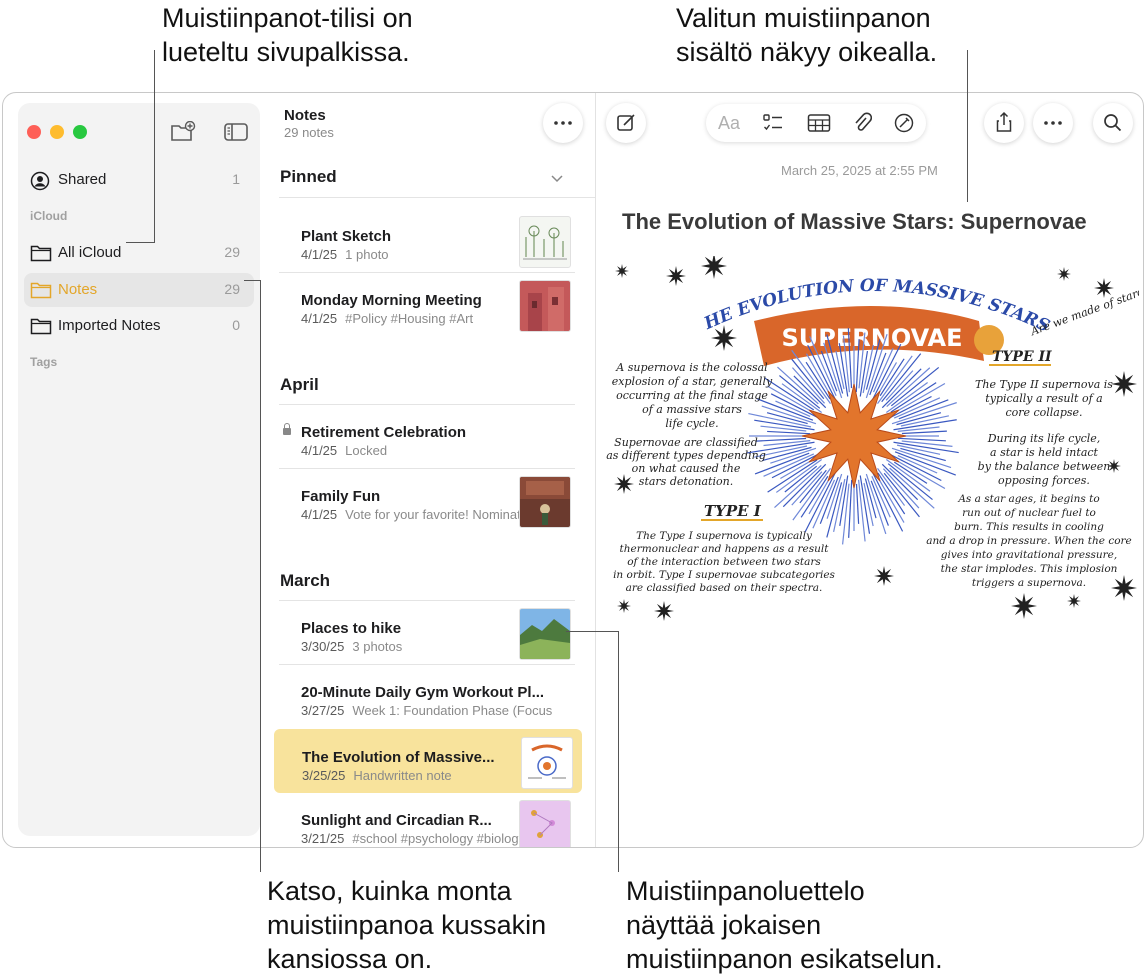  Describe the element at coordinates (686, 455) in the screenshot. I see `handwritten-line: as different types depending` at that location.